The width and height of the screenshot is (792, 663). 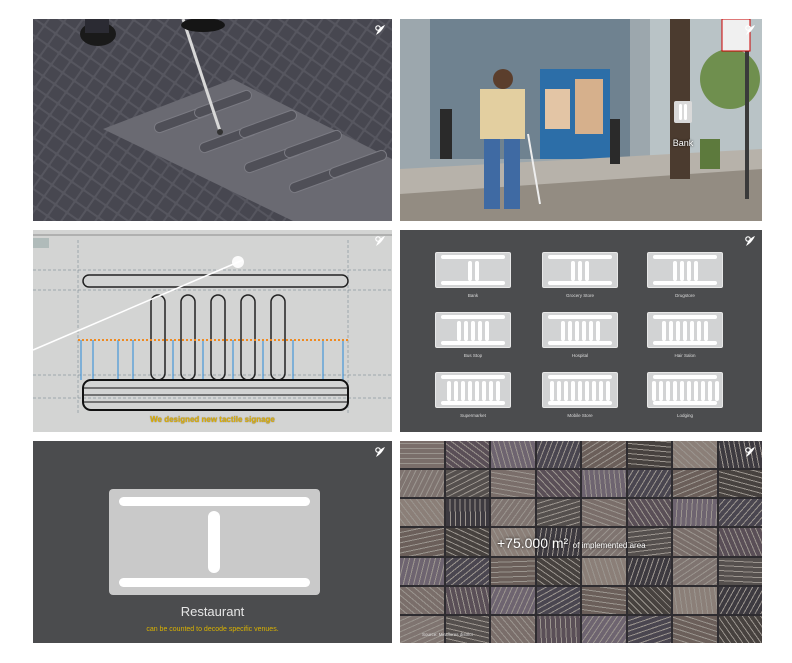 What do you see at coordinates (212, 419) in the screenshot?
I see `blueprint-caption: We designed new tactile signage` at bounding box center [212, 419].